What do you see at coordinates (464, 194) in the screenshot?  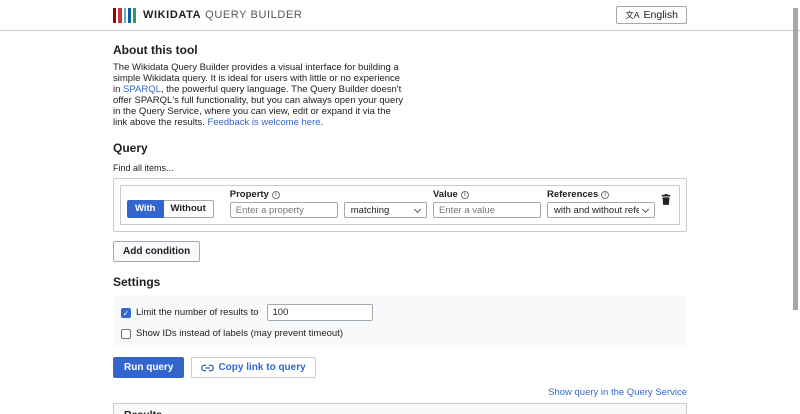 I see `value-info-icon: i` at bounding box center [464, 194].